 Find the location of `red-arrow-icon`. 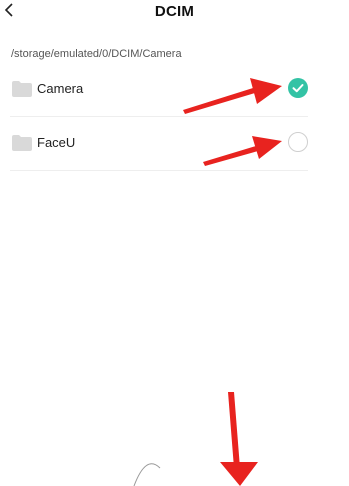

red-arrow-icon is located at coordinates (239, 439).